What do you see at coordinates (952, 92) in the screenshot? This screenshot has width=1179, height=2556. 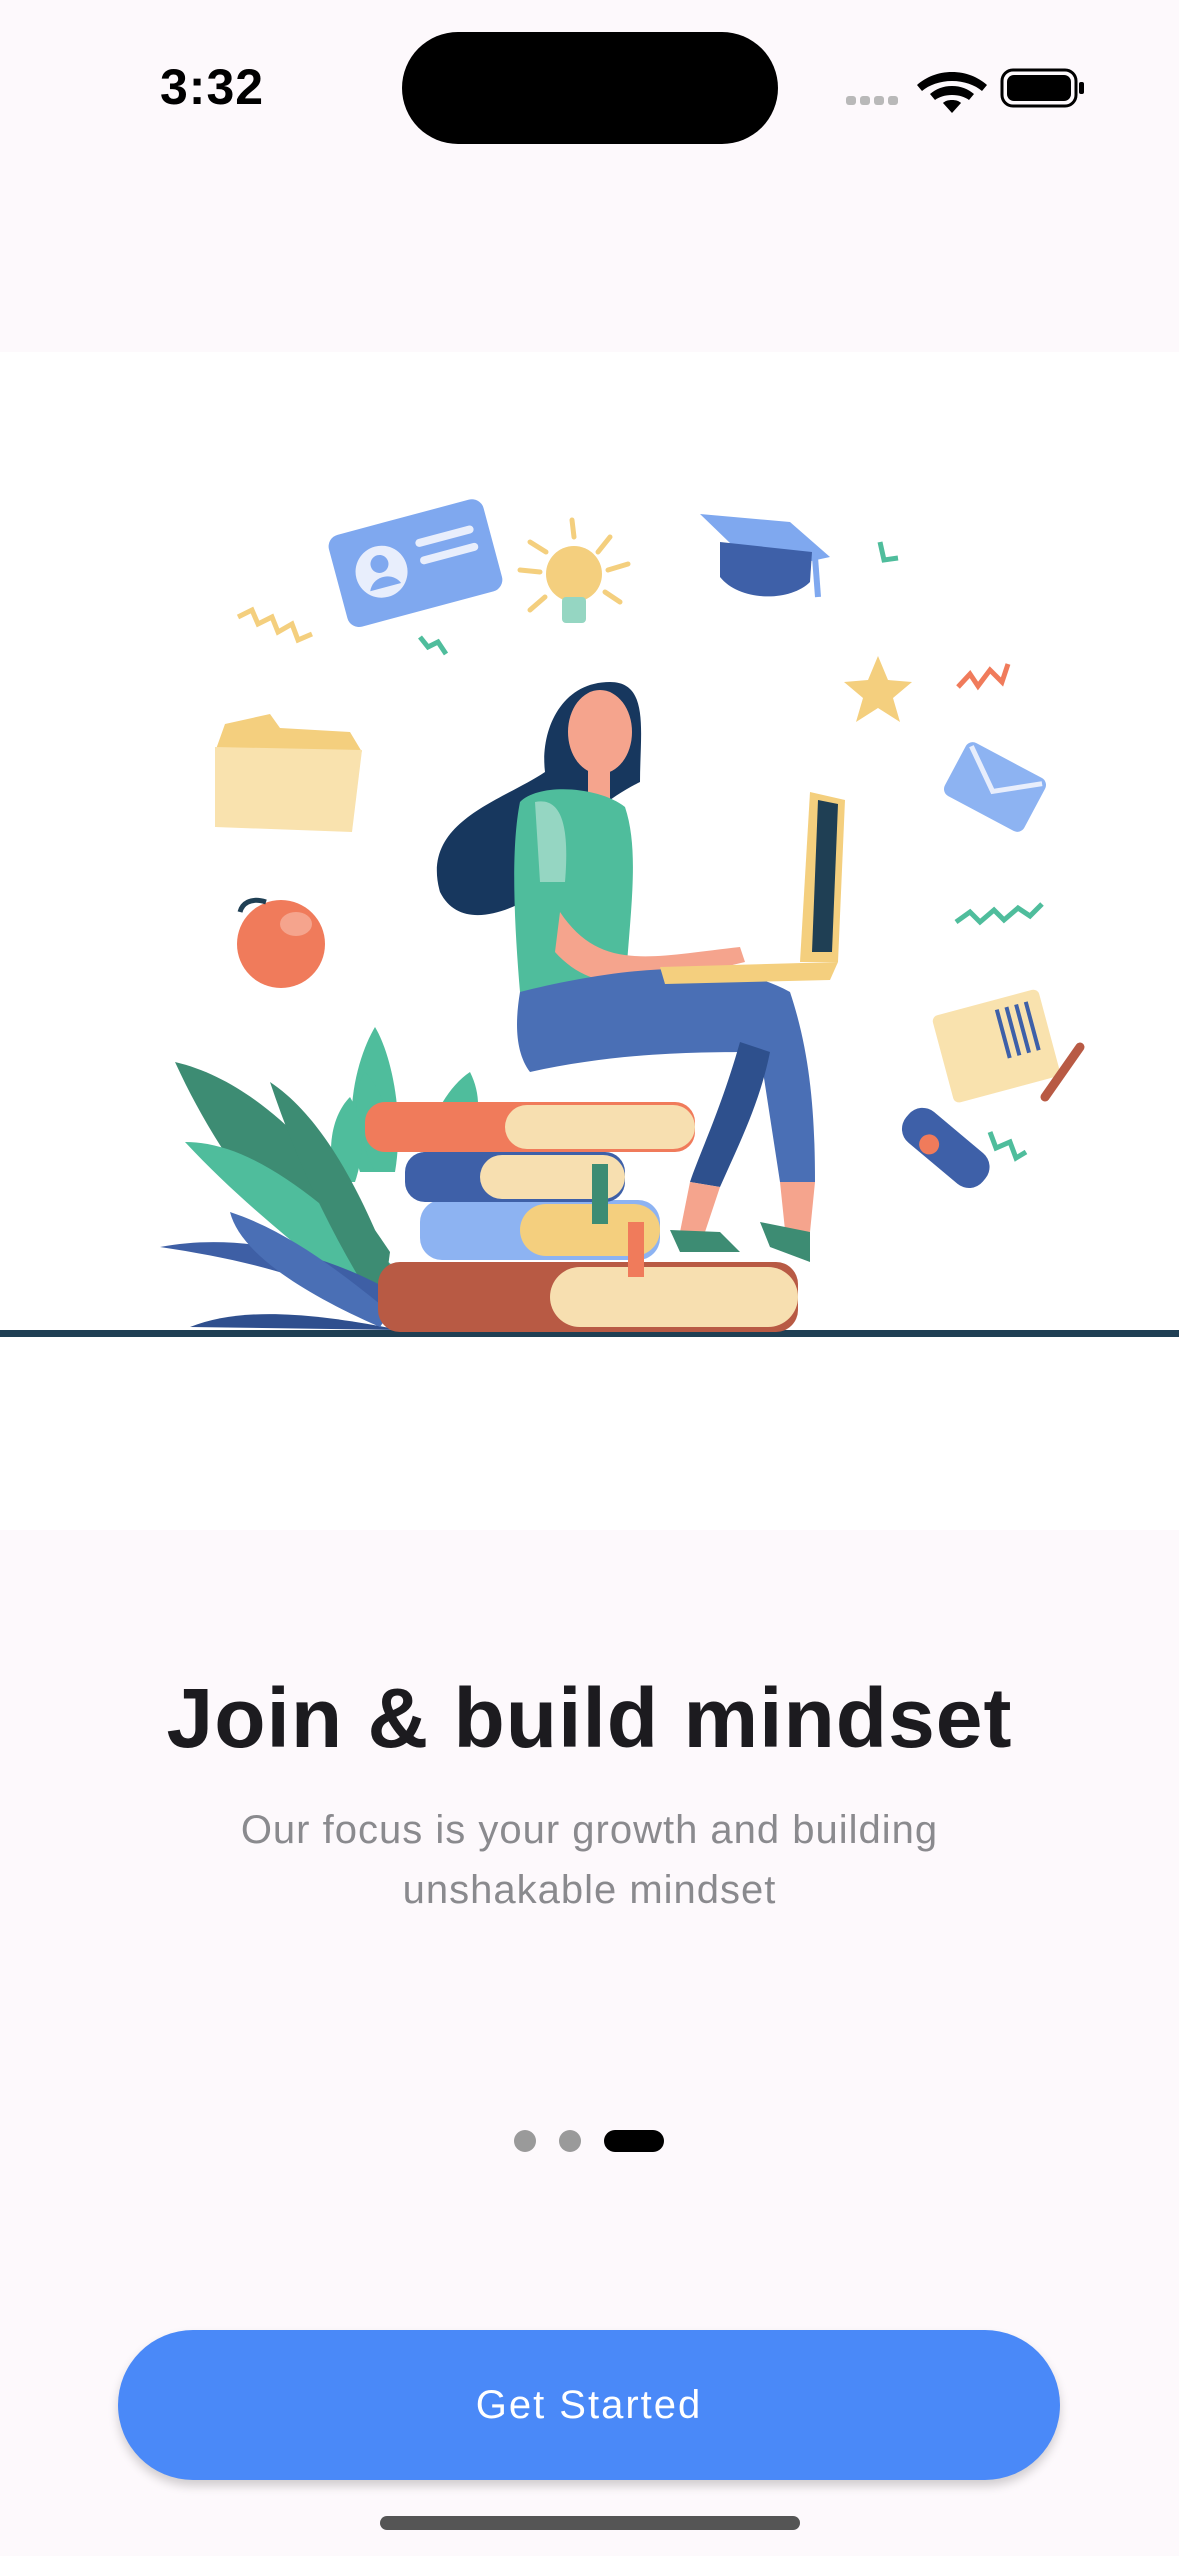 I see `wifi-icon` at bounding box center [952, 92].